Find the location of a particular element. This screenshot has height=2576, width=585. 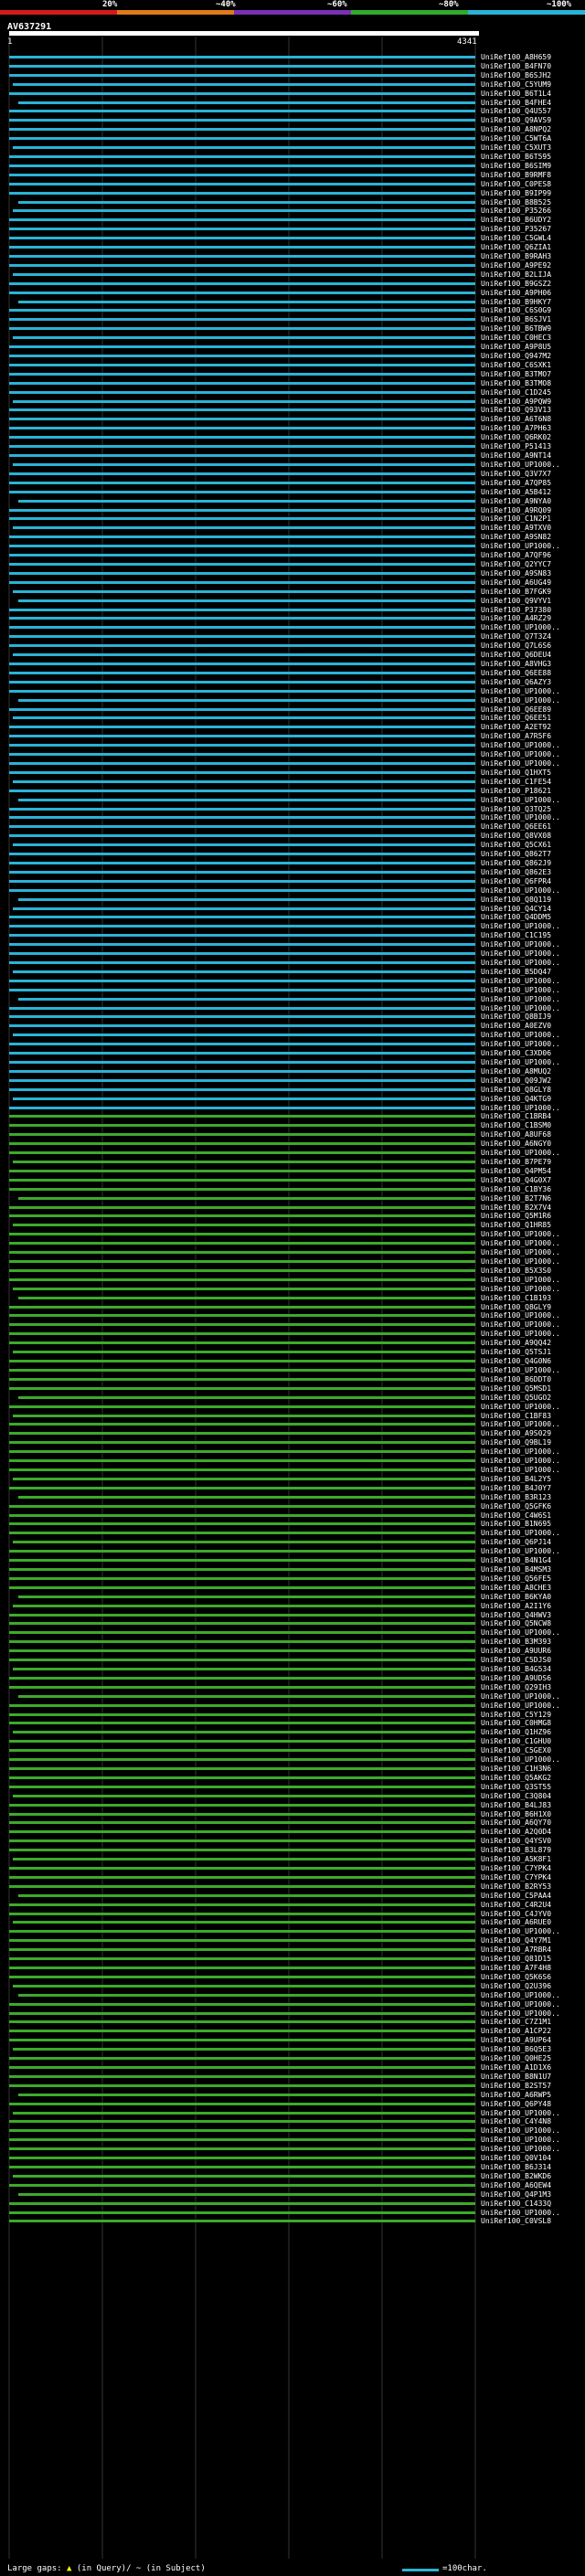

hit-label: UniRef100_P51413 is located at coordinates (532, 446).